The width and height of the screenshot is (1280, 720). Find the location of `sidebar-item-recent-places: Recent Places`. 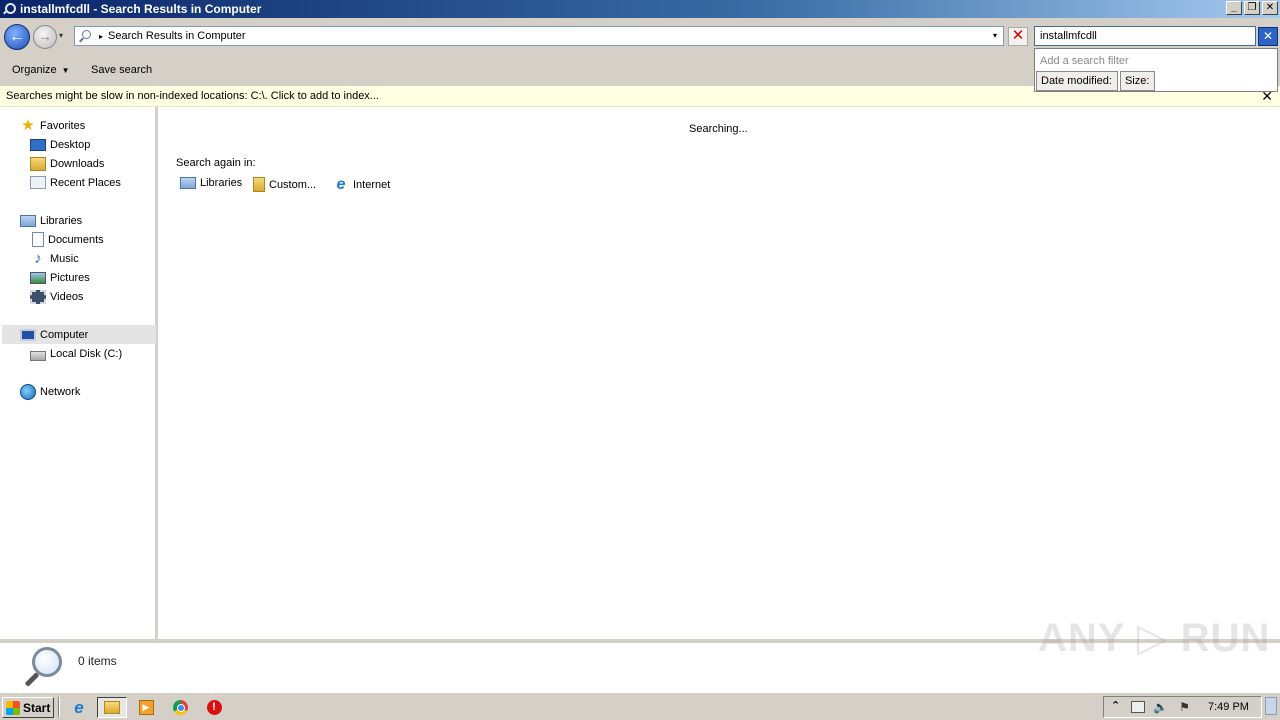

sidebar-item-recent-places: Recent Places is located at coordinates (75, 182).